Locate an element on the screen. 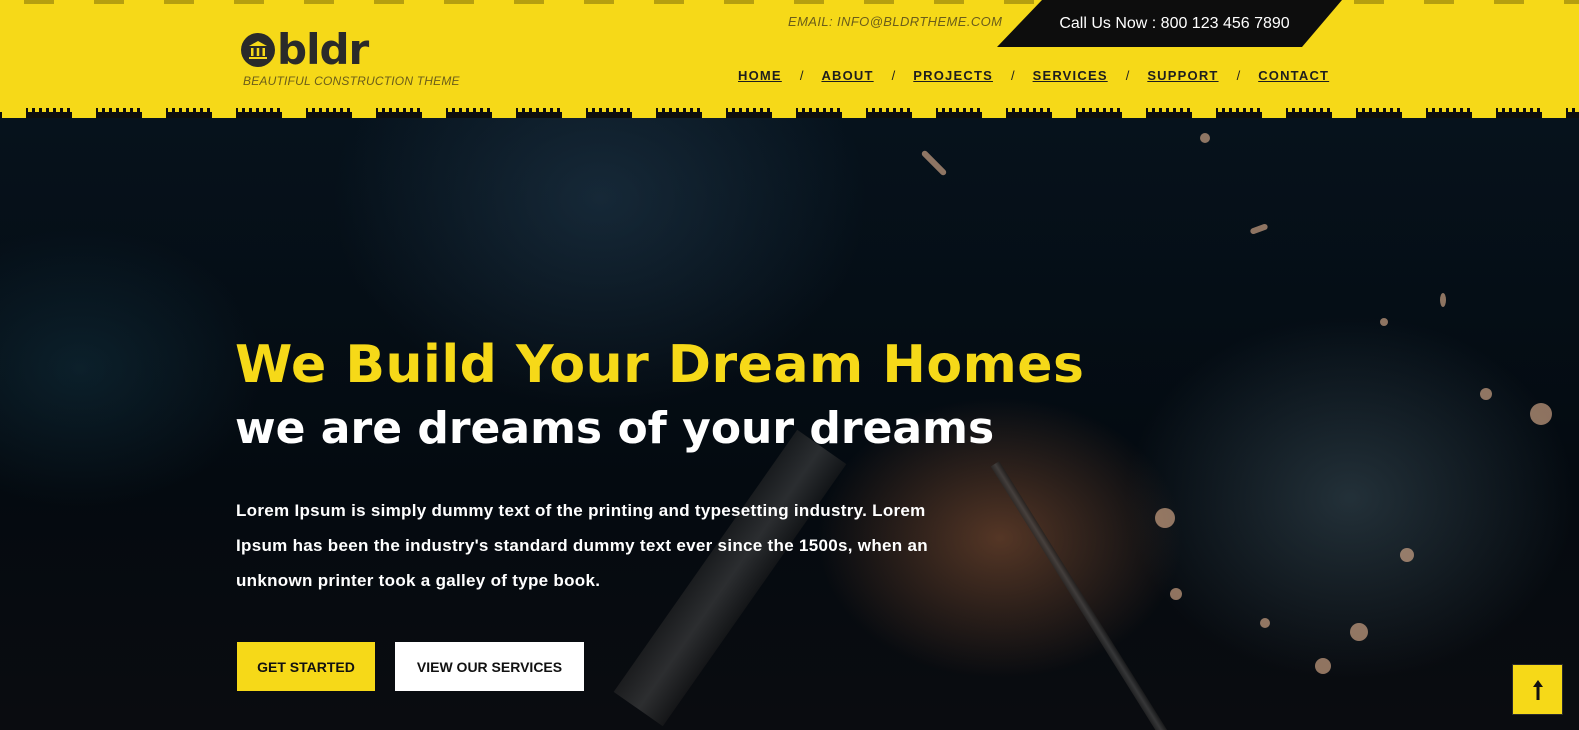 The image size is (1579, 730). hero-subtitle: we are dreams of your dreams is located at coordinates (615, 428).